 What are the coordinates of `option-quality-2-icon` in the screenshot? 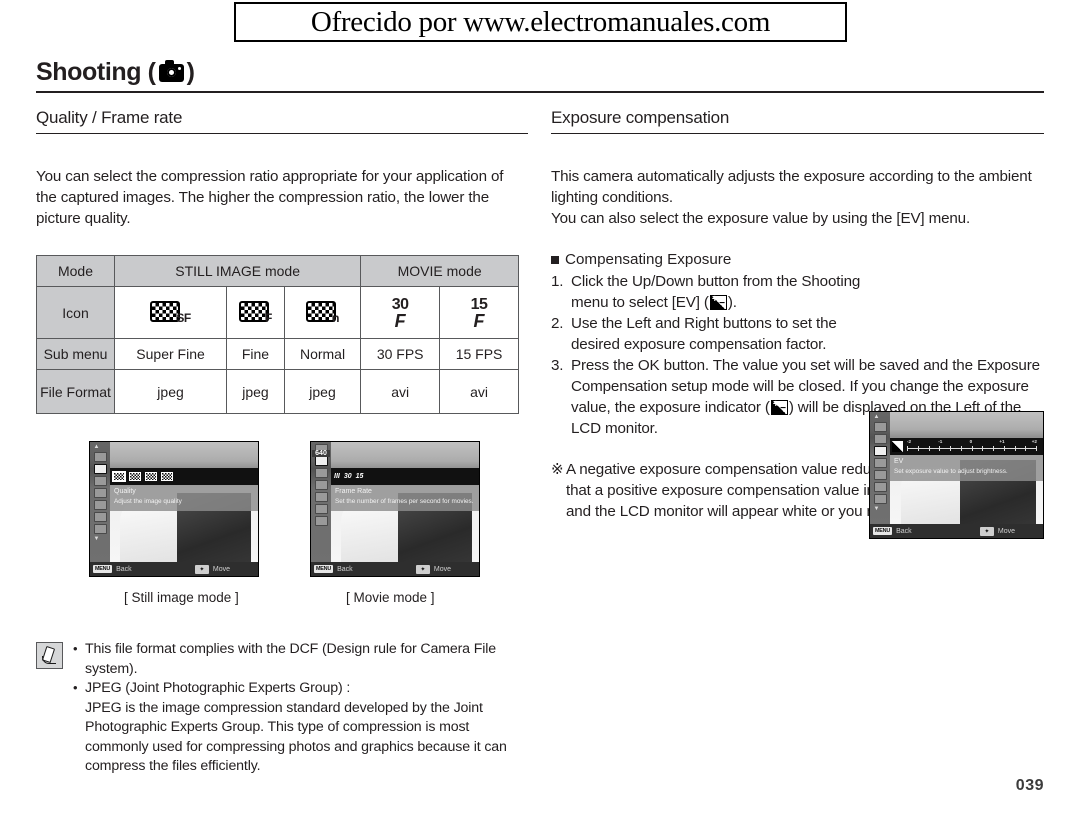 It's located at (135, 476).